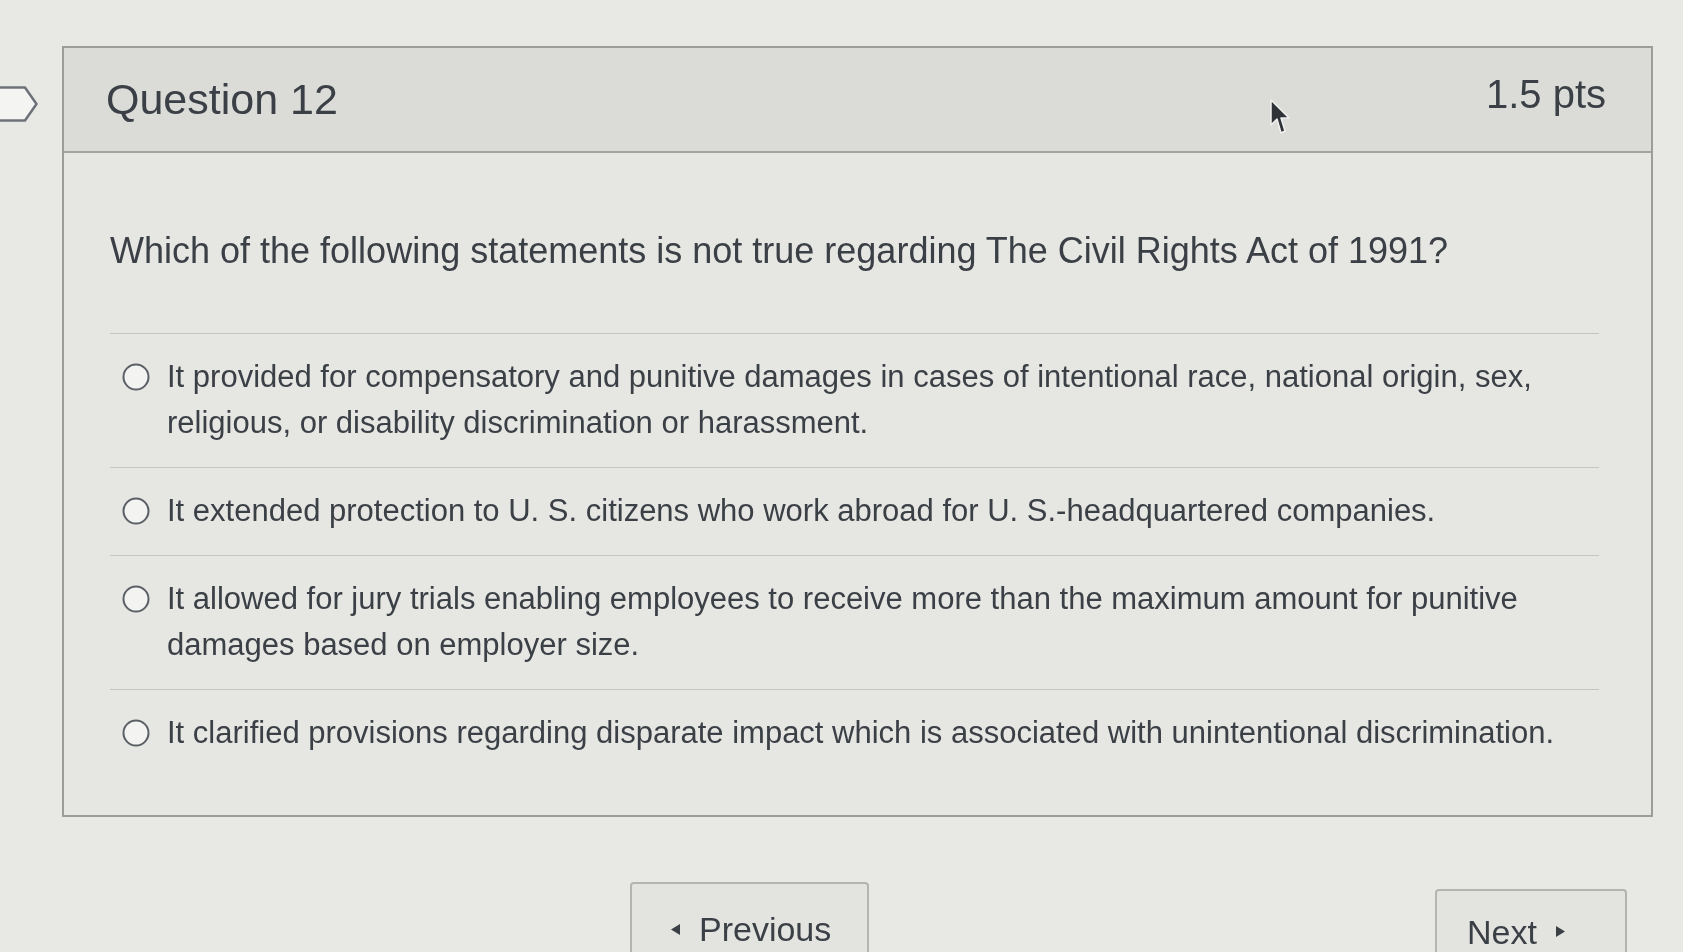 This screenshot has width=1683, height=952. I want to click on question-title: Question 12, so click(222, 99).